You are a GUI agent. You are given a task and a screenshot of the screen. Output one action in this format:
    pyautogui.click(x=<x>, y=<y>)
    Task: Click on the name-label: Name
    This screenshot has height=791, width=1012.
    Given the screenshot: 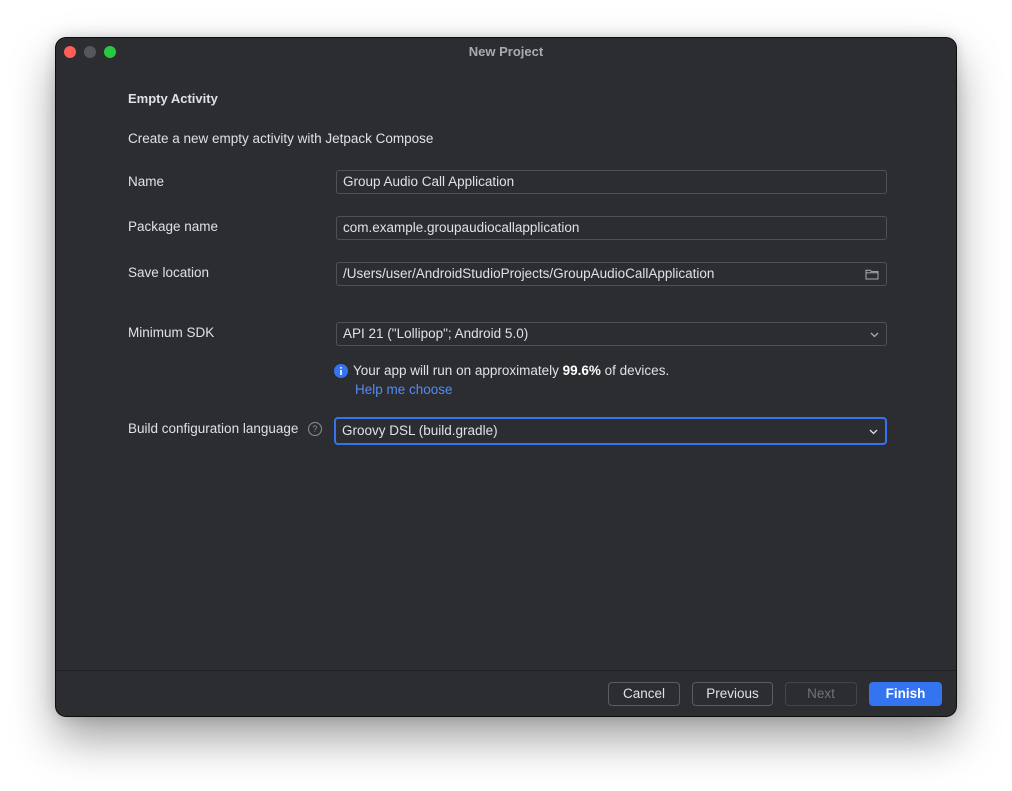 What is the action you would take?
    pyautogui.click(x=146, y=181)
    